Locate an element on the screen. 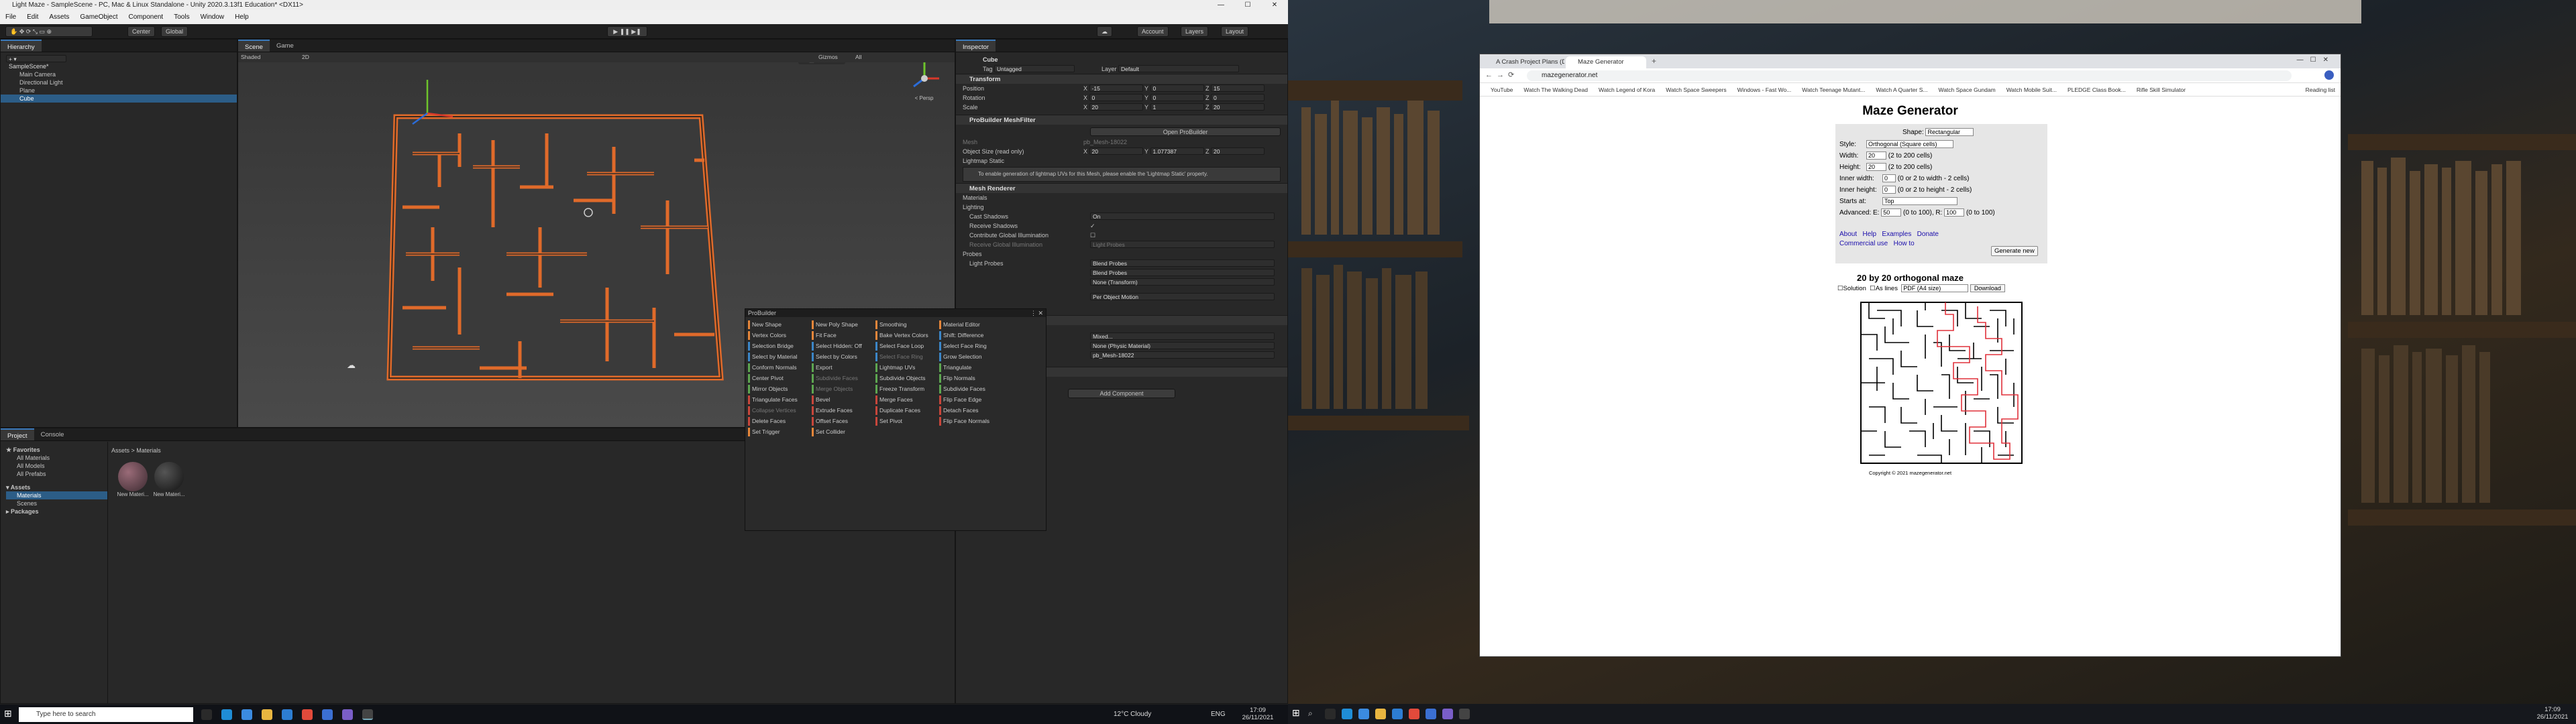 Image resolution: width=2576 pixels, height=724 pixels. commercial-use-link: Commercial use is located at coordinates (1863, 244).